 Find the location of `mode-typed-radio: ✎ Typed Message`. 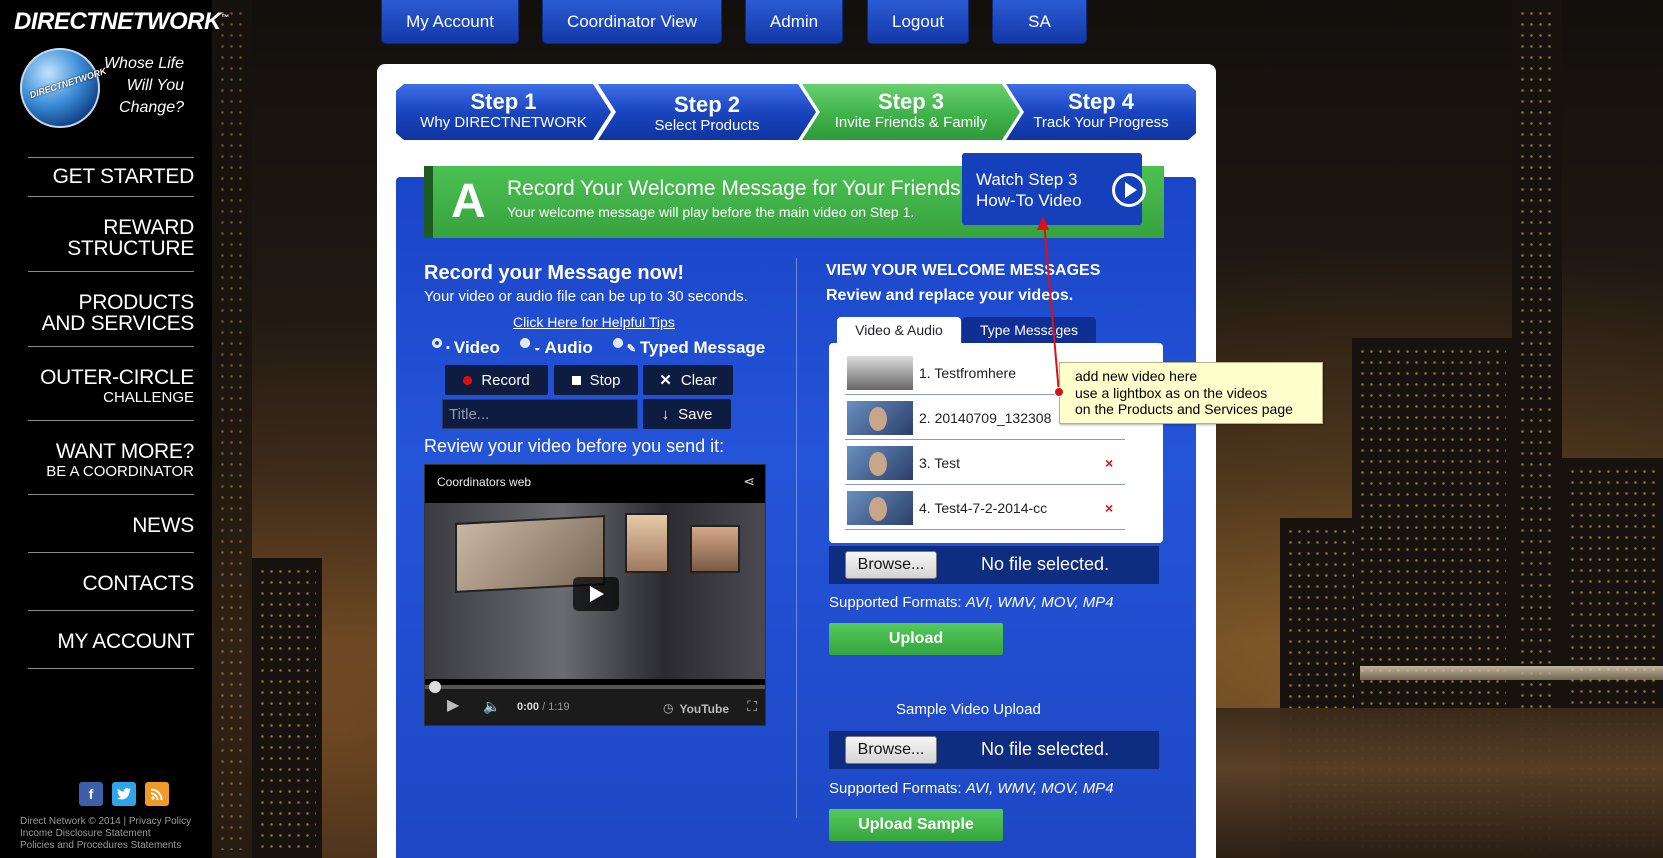

mode-typed-radio: ✎ Typed Message is located at coordinates (688, 348).